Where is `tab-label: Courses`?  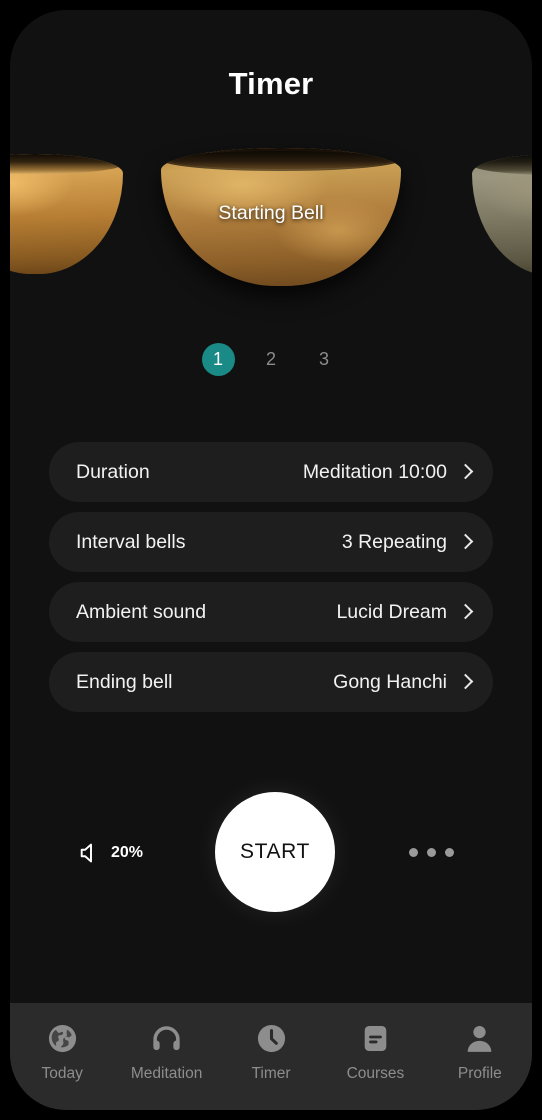 tab-label: Courses is located at coordinates (375, 1073).